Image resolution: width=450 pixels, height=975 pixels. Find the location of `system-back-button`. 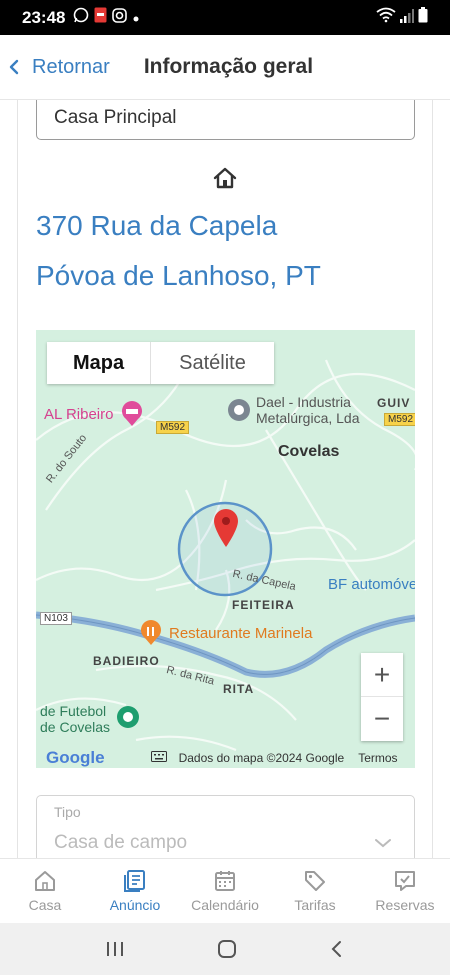

system-back-button is located at coordinates (337, 949).